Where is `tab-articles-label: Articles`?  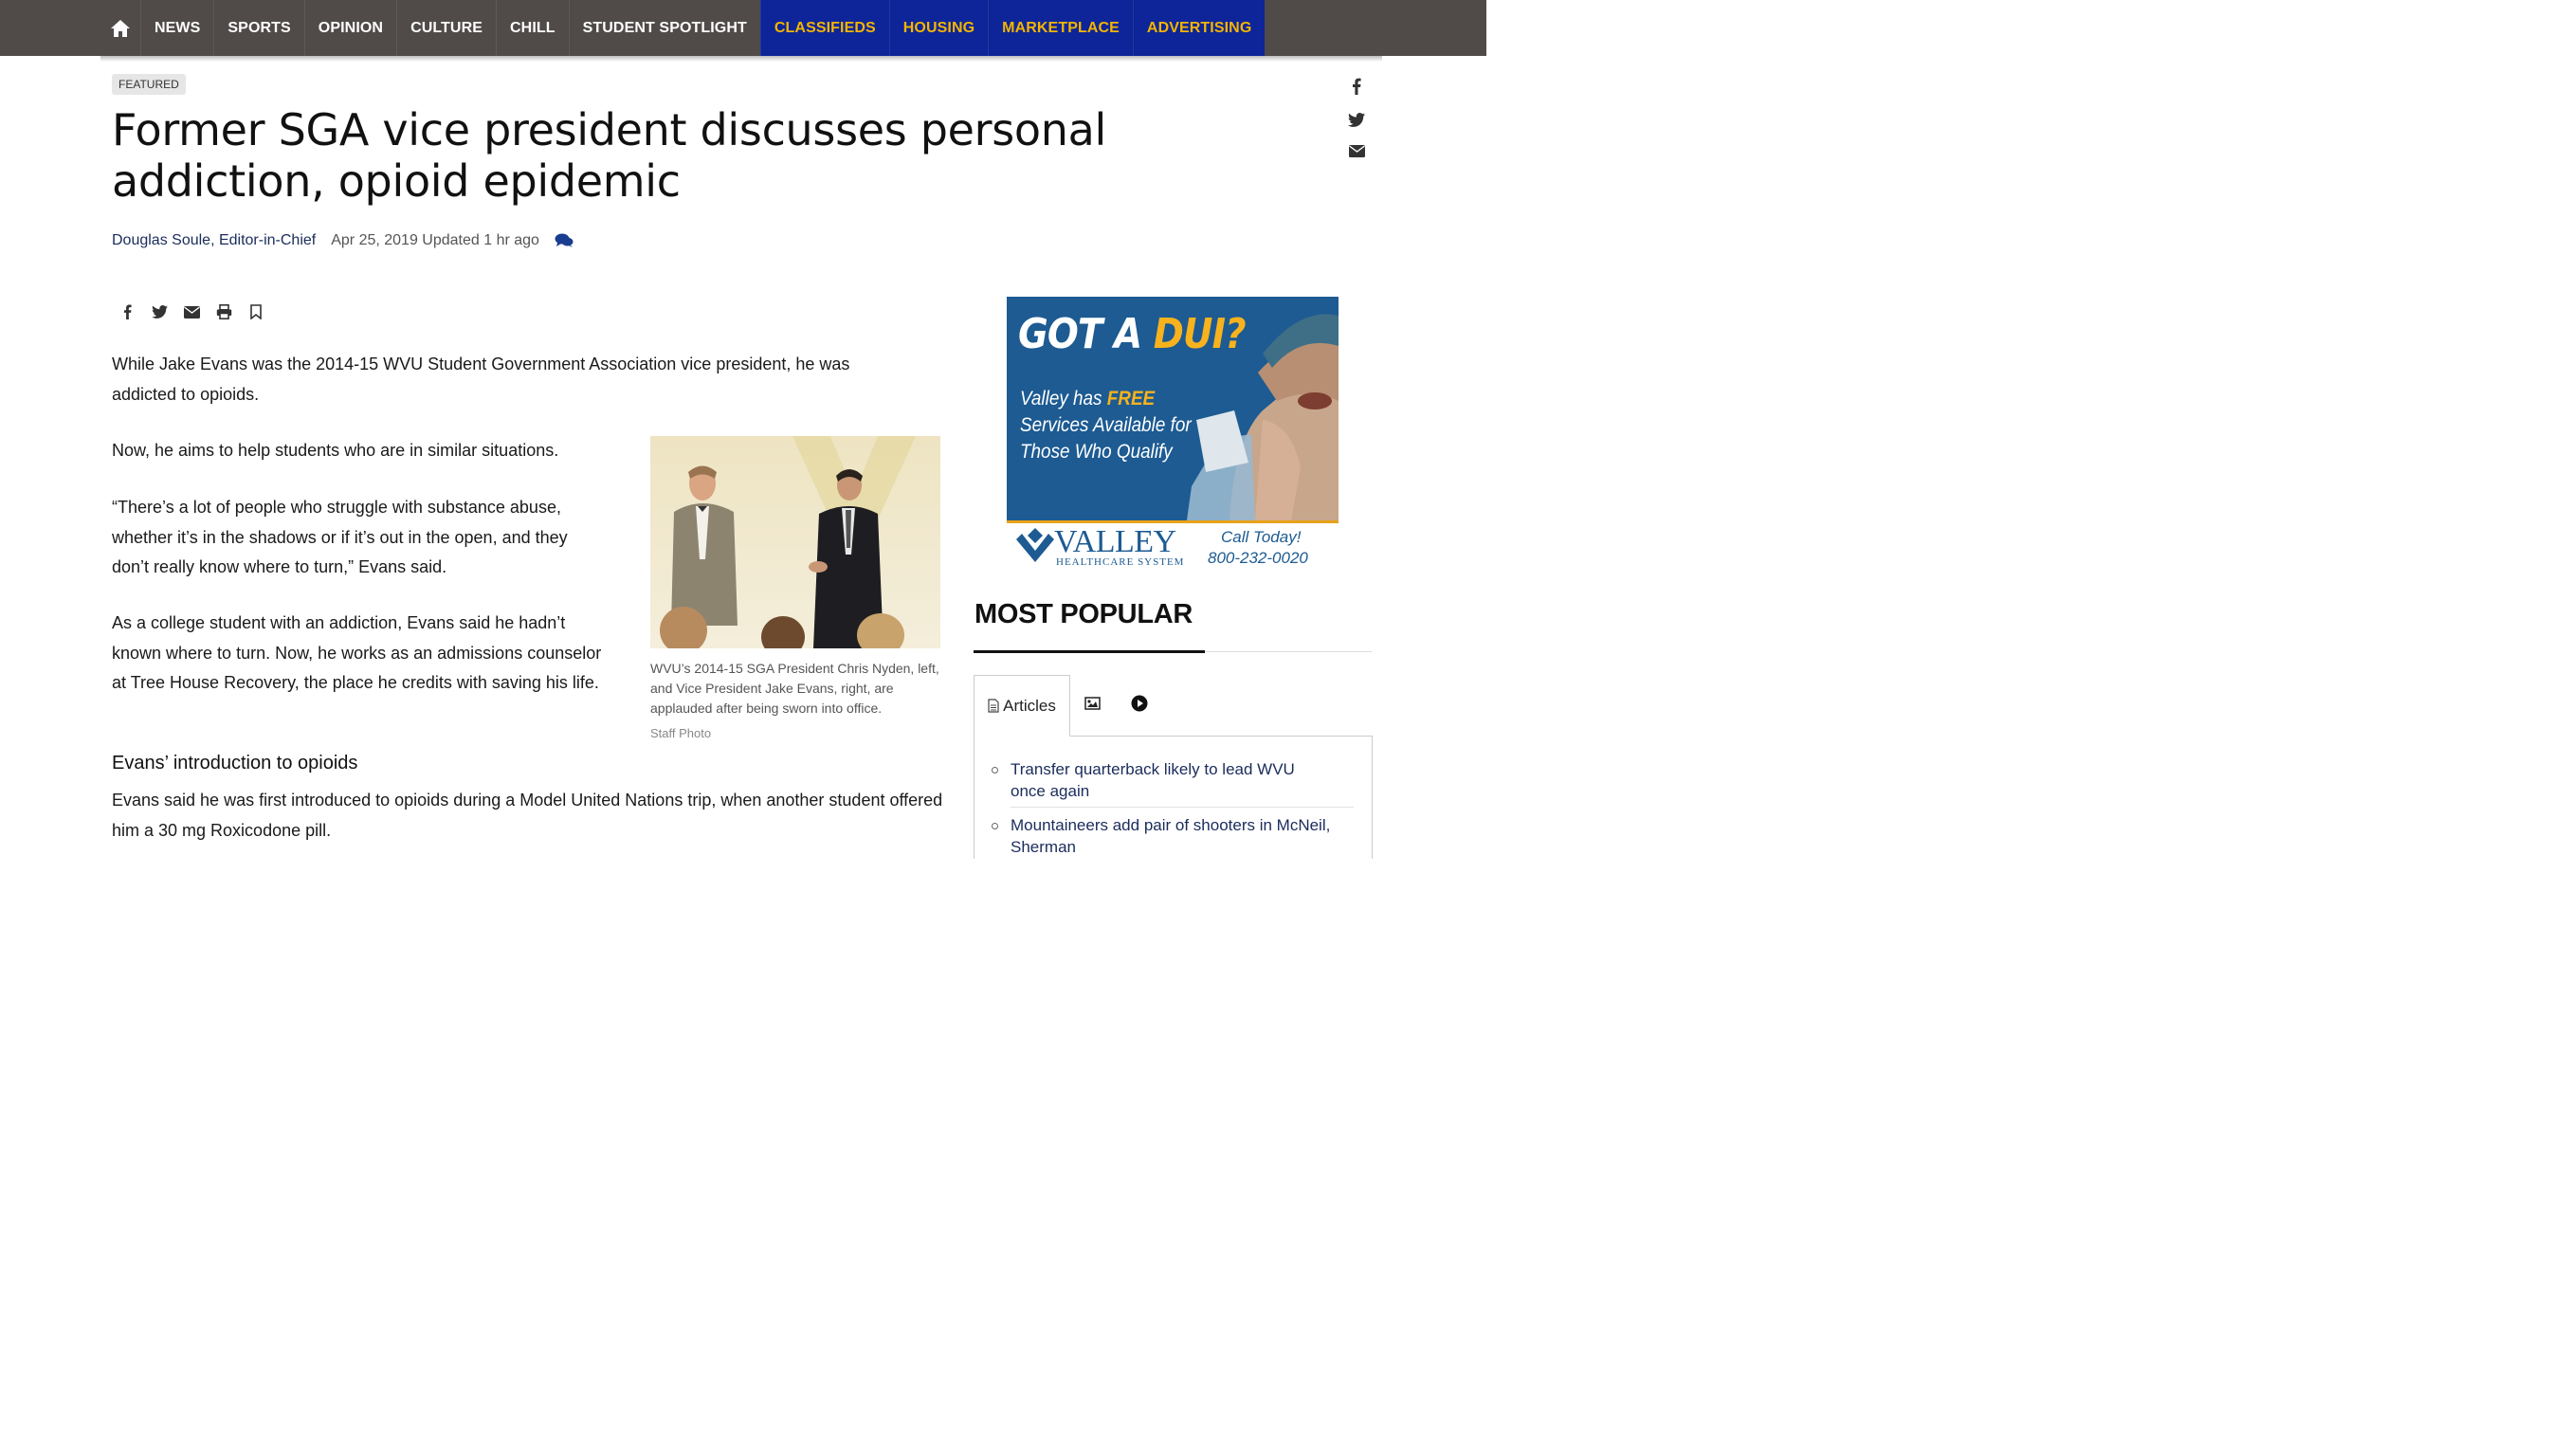
tab-articles-label: Articles is located at coordinates (1029, 705).